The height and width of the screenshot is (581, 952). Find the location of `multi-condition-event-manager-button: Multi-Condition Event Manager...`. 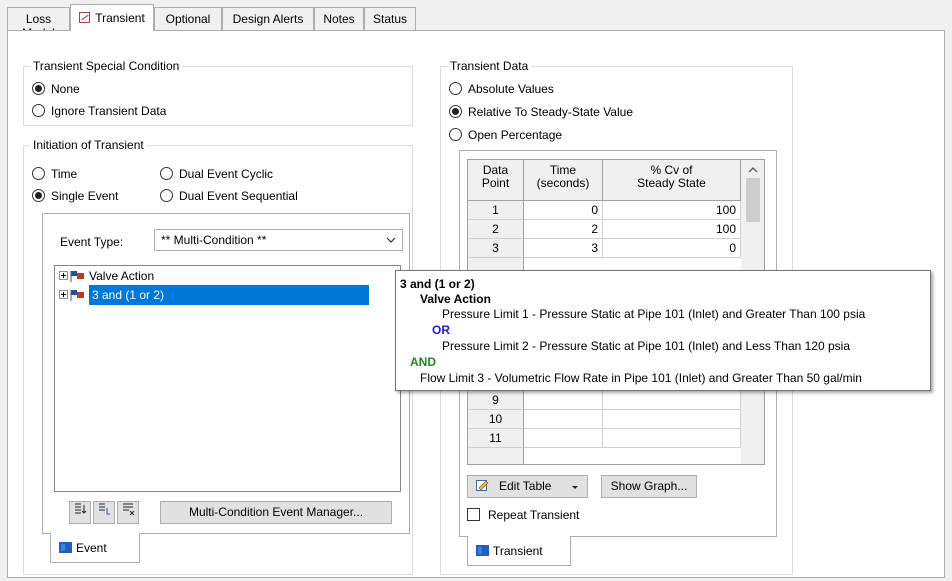

multi-condition-event-manager-button: Multi-Condition Event Manager... is located at coordinates (276, 512).